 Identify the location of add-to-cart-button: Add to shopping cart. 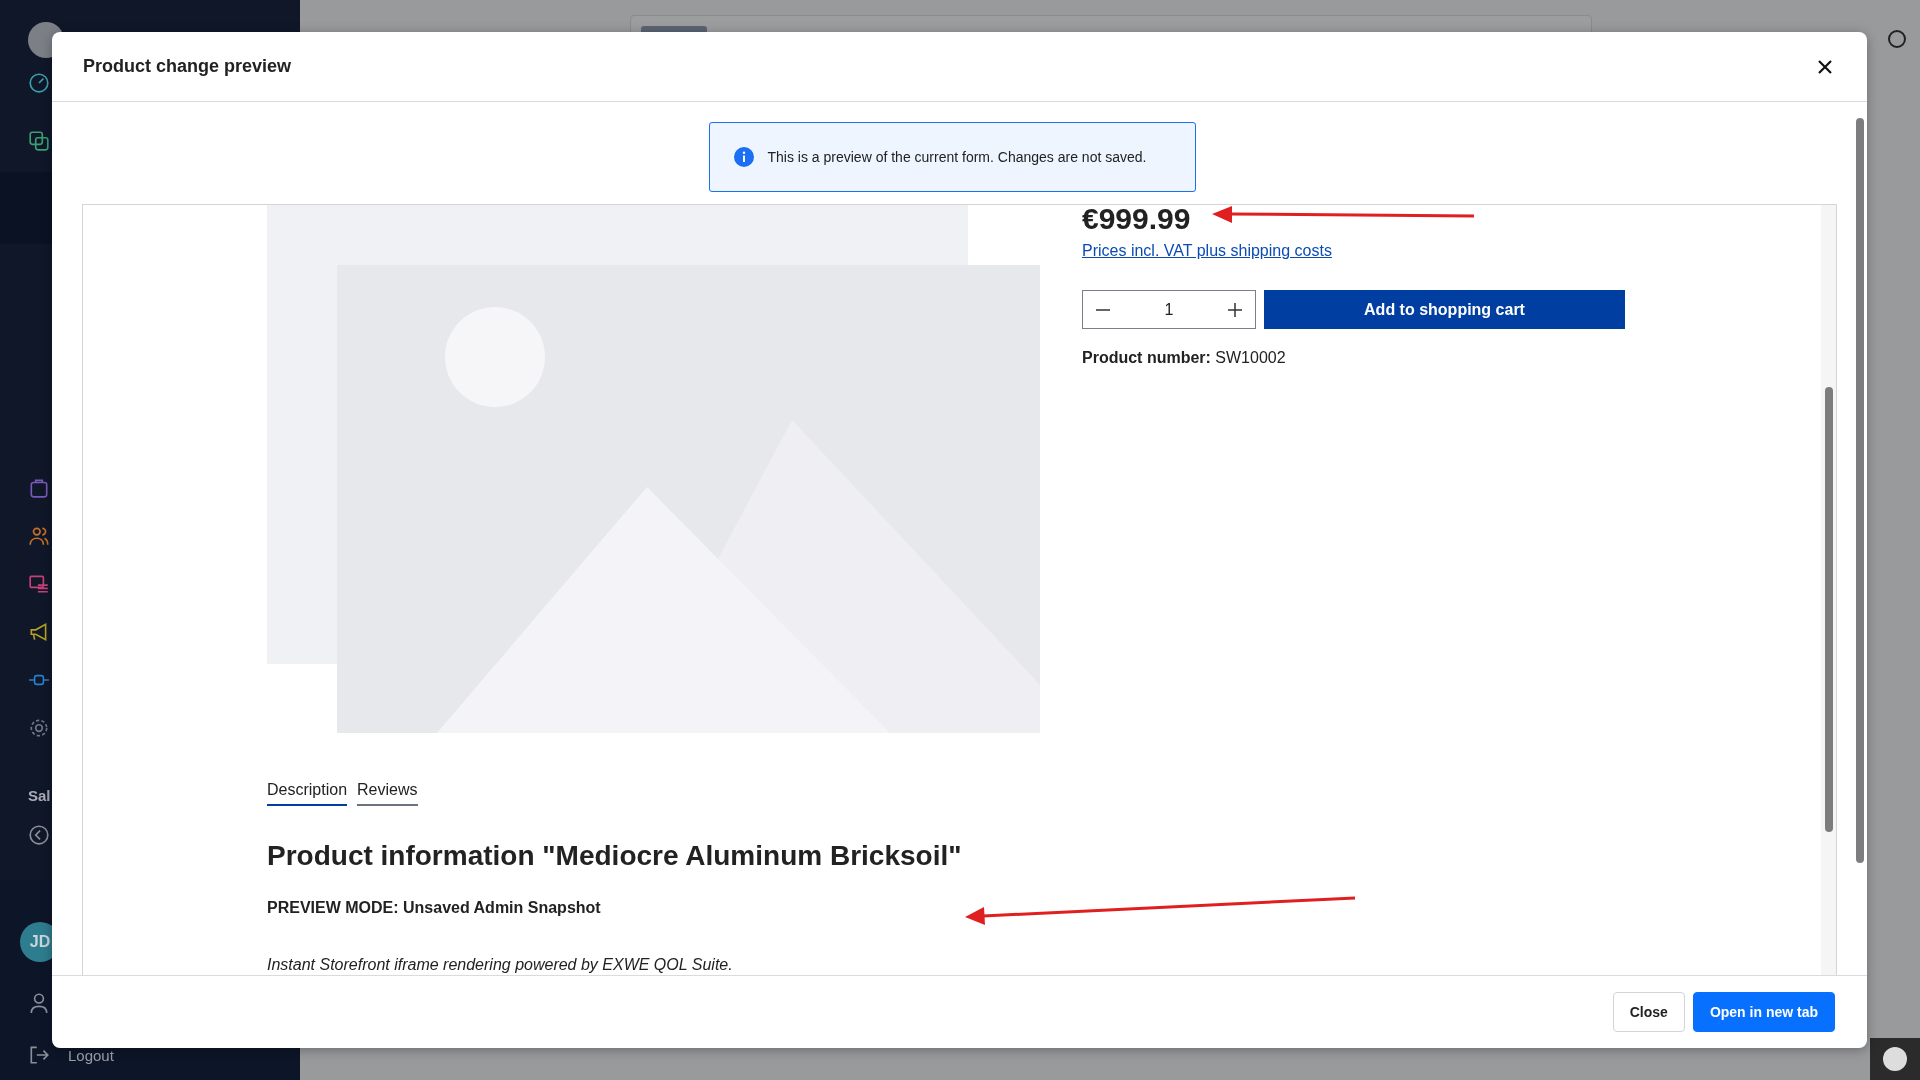
(1444, 309).